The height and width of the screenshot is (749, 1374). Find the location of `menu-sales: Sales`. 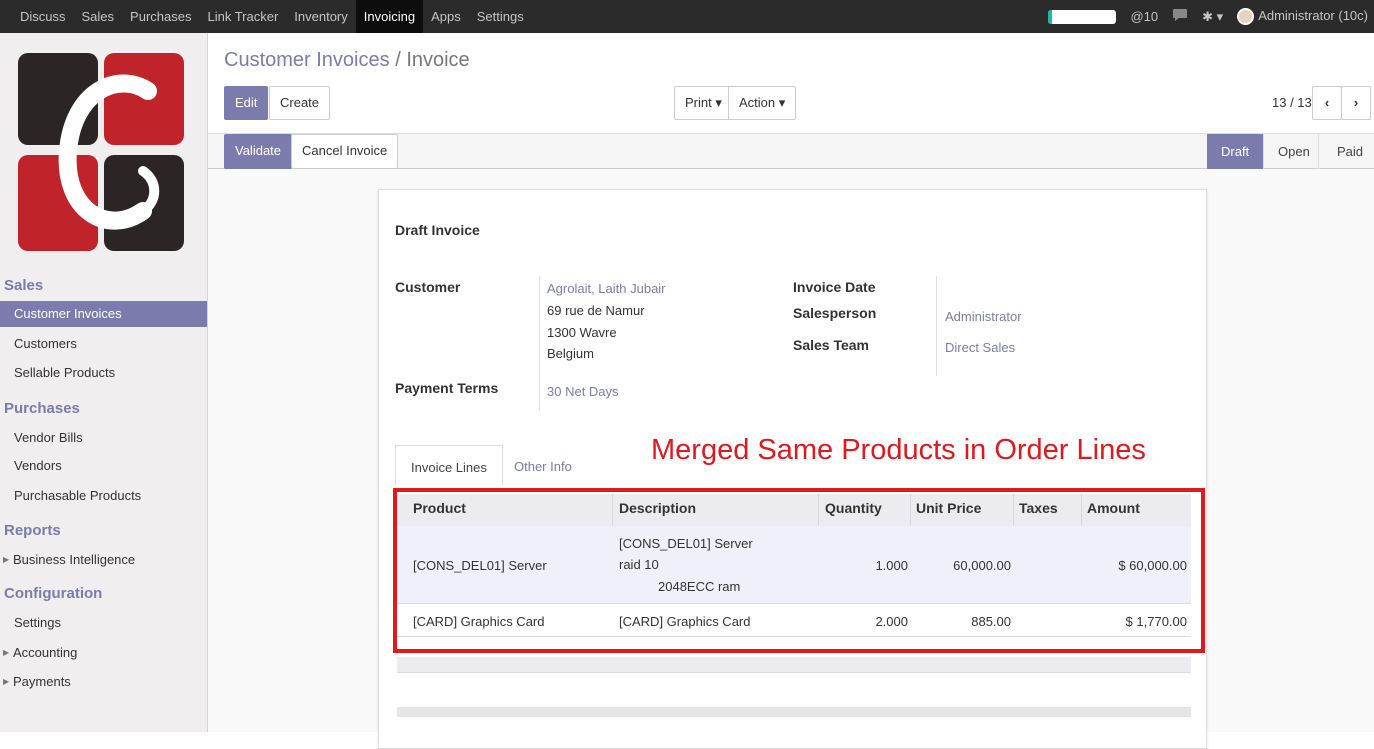

menu-sales: Sales is located at coordinates (98, 16).